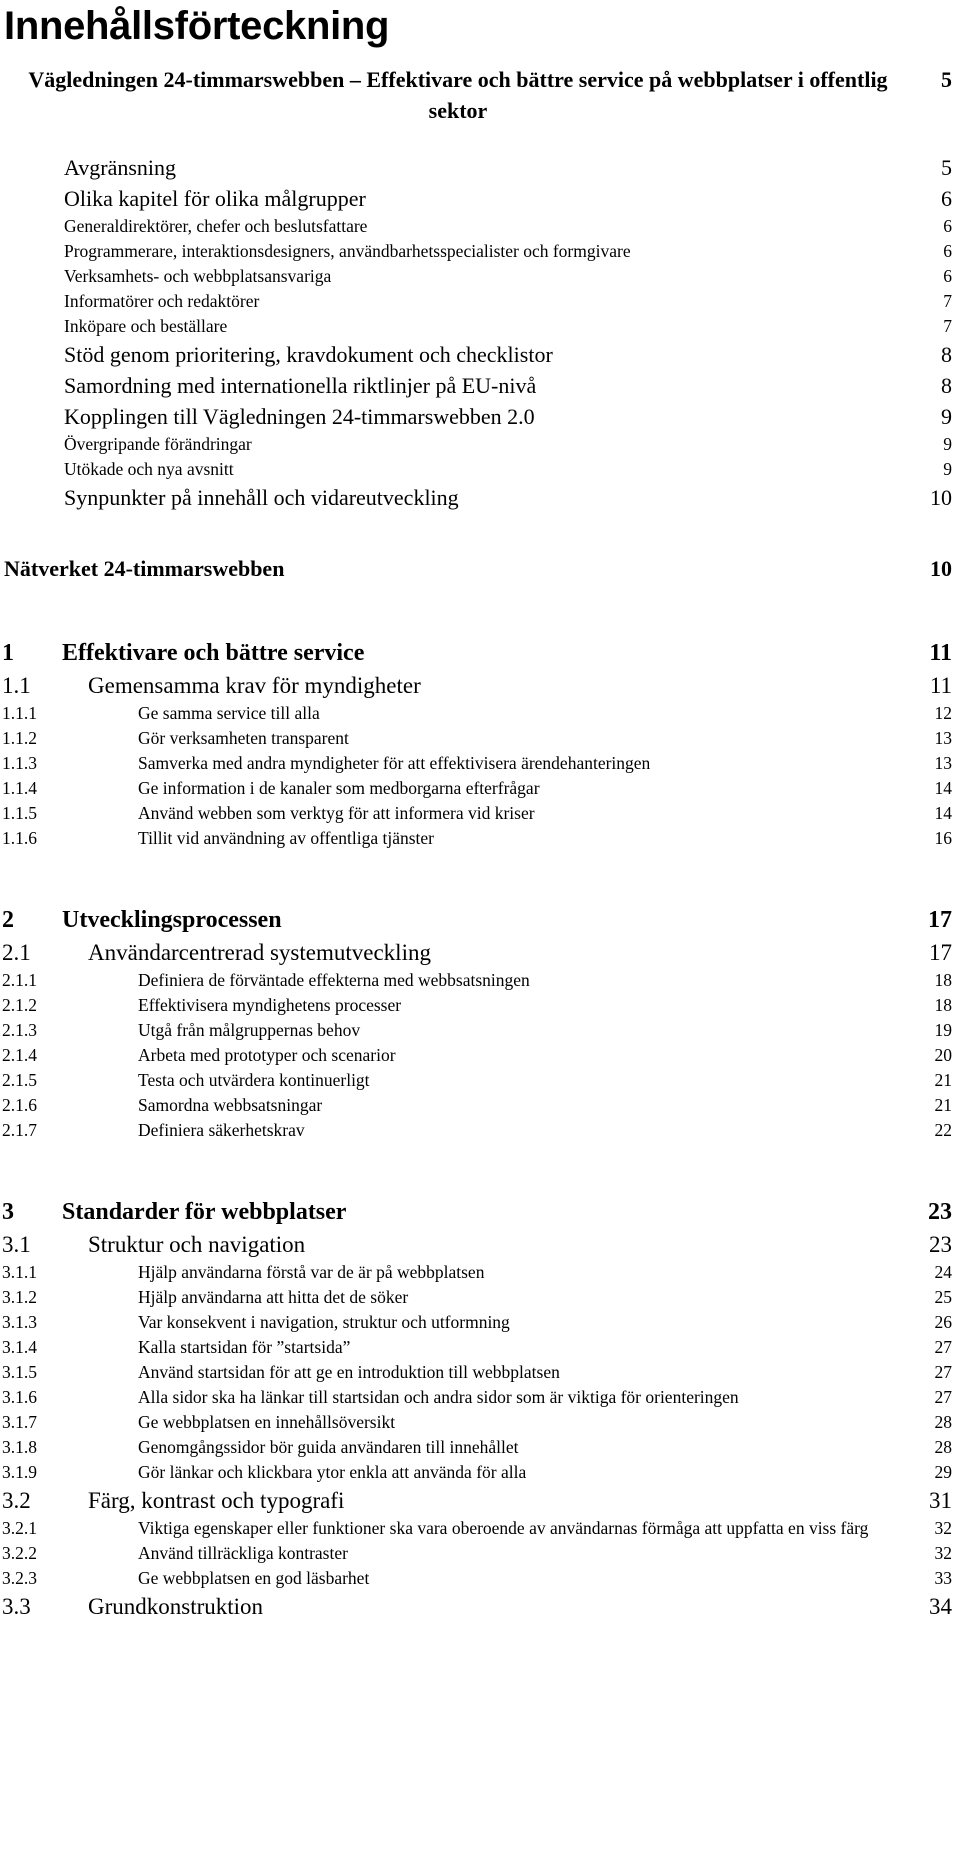  I want to click on toc-entry-page: 32, so click(943, 1553).